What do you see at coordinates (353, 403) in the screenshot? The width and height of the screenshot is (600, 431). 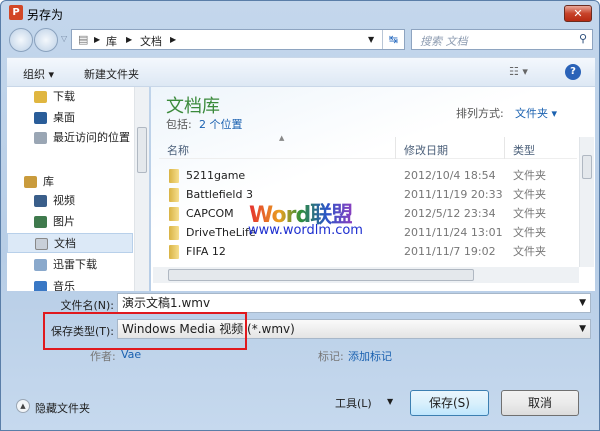 I see `tools-menu: 工具(L)` at bounding box center [353, 403].